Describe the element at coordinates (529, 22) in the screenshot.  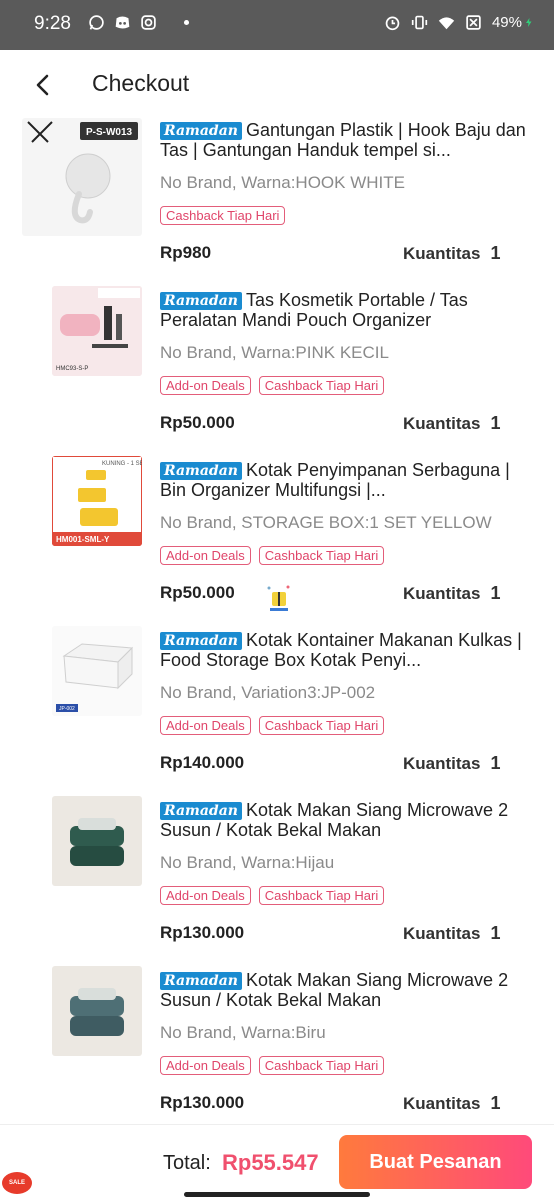
I see `charging-icon` at that location.